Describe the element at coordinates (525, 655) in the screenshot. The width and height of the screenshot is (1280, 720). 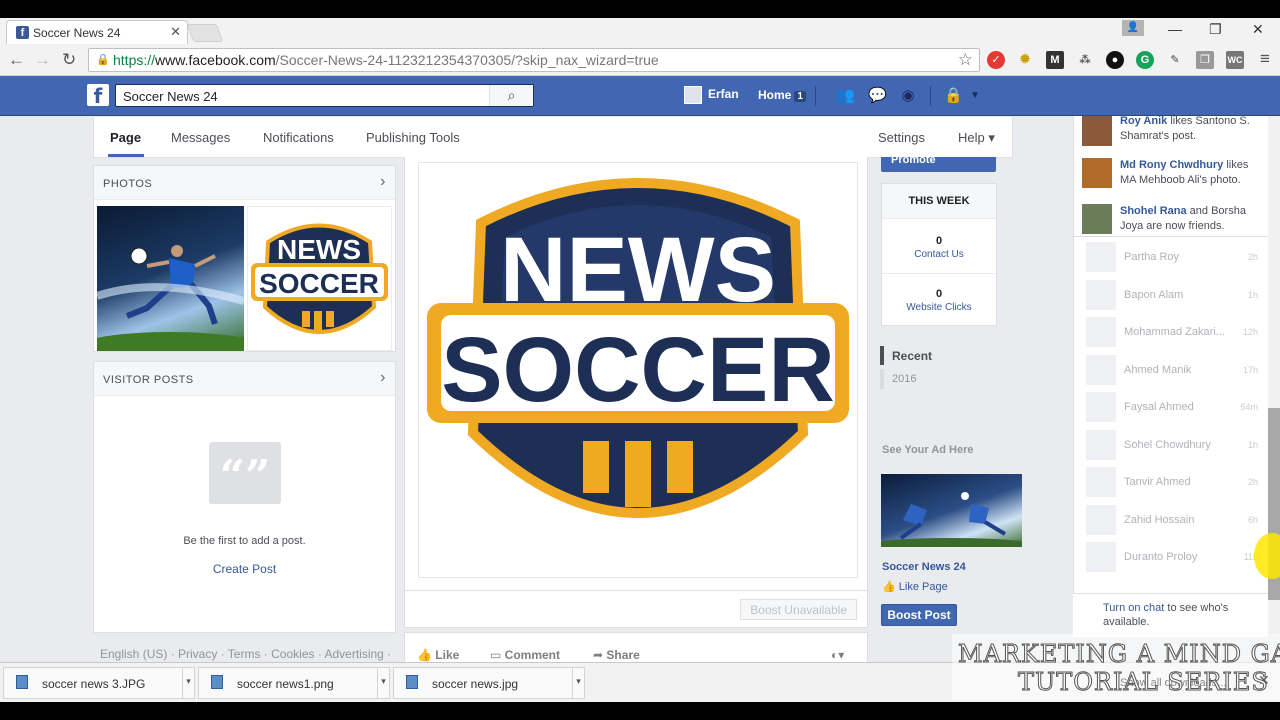
I see `comment-button: ▭ Comment` at that location.